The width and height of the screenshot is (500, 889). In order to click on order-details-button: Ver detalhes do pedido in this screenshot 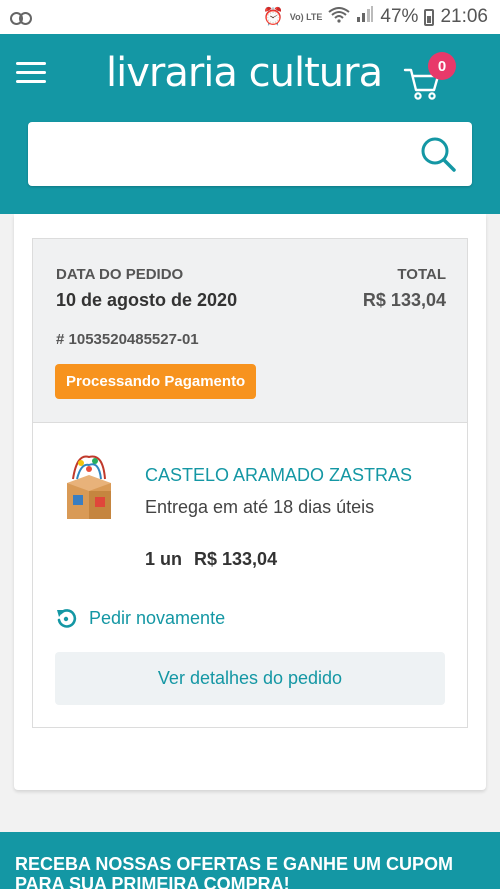, I will do `click(250, 678)`.